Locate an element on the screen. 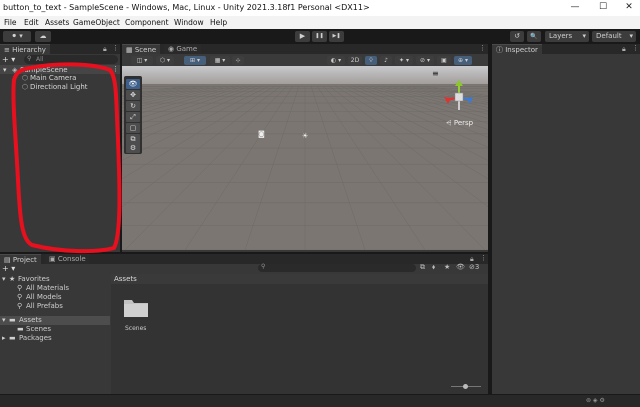  effects-toggle-icon: ✦ ▾ is located at coordinates (404, 60).